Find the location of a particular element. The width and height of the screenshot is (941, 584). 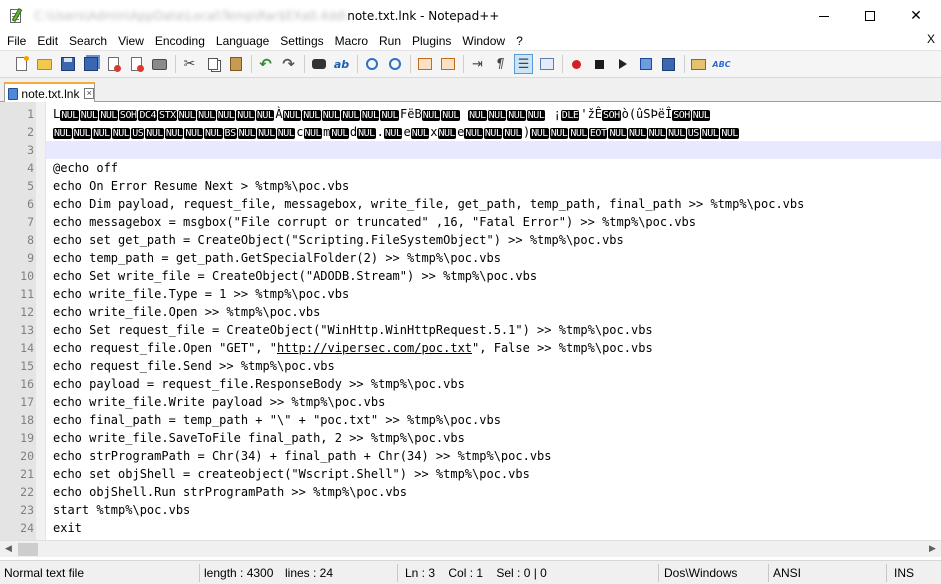

document-map-icon is located at coordinates (546, 64).